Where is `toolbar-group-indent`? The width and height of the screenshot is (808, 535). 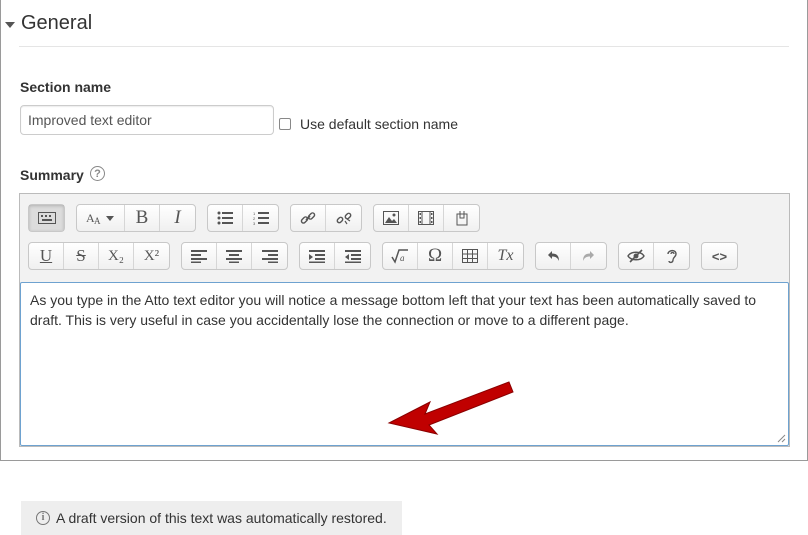
toolbar-group-indent is located at coordinates (335, 256).